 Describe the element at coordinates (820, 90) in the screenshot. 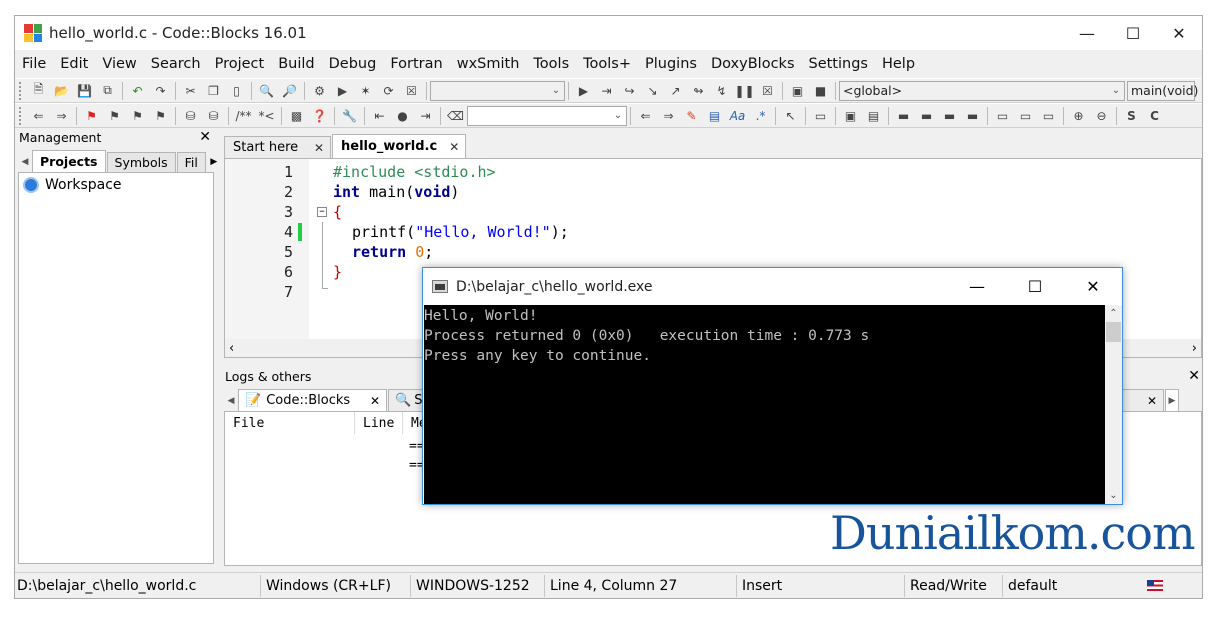

I see `debug-info-icon: ■` at that location.